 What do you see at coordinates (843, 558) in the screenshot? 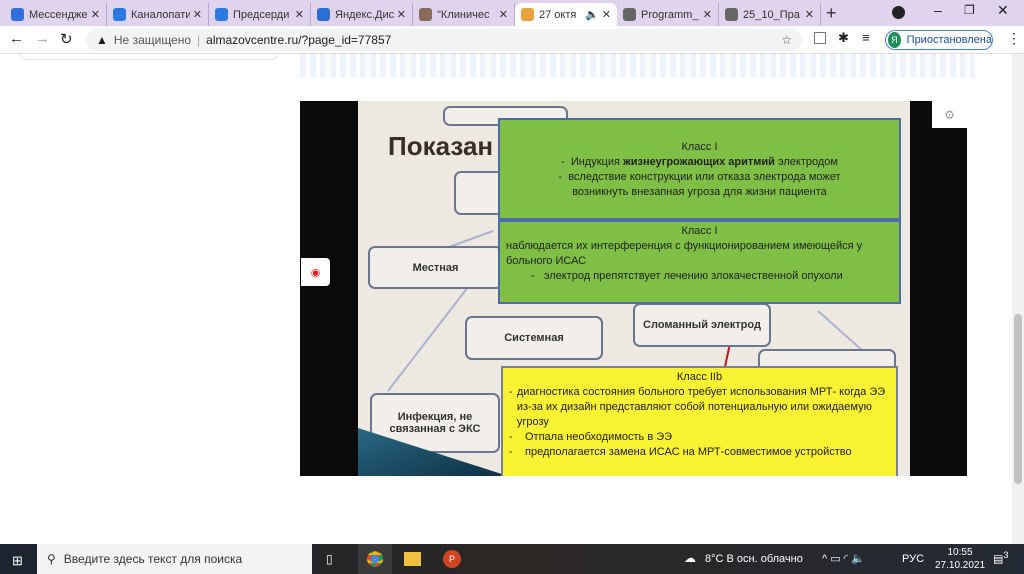
I see `tray-icons: ^ ▭ ◜ 🔈` at bounding box center [843, 558].